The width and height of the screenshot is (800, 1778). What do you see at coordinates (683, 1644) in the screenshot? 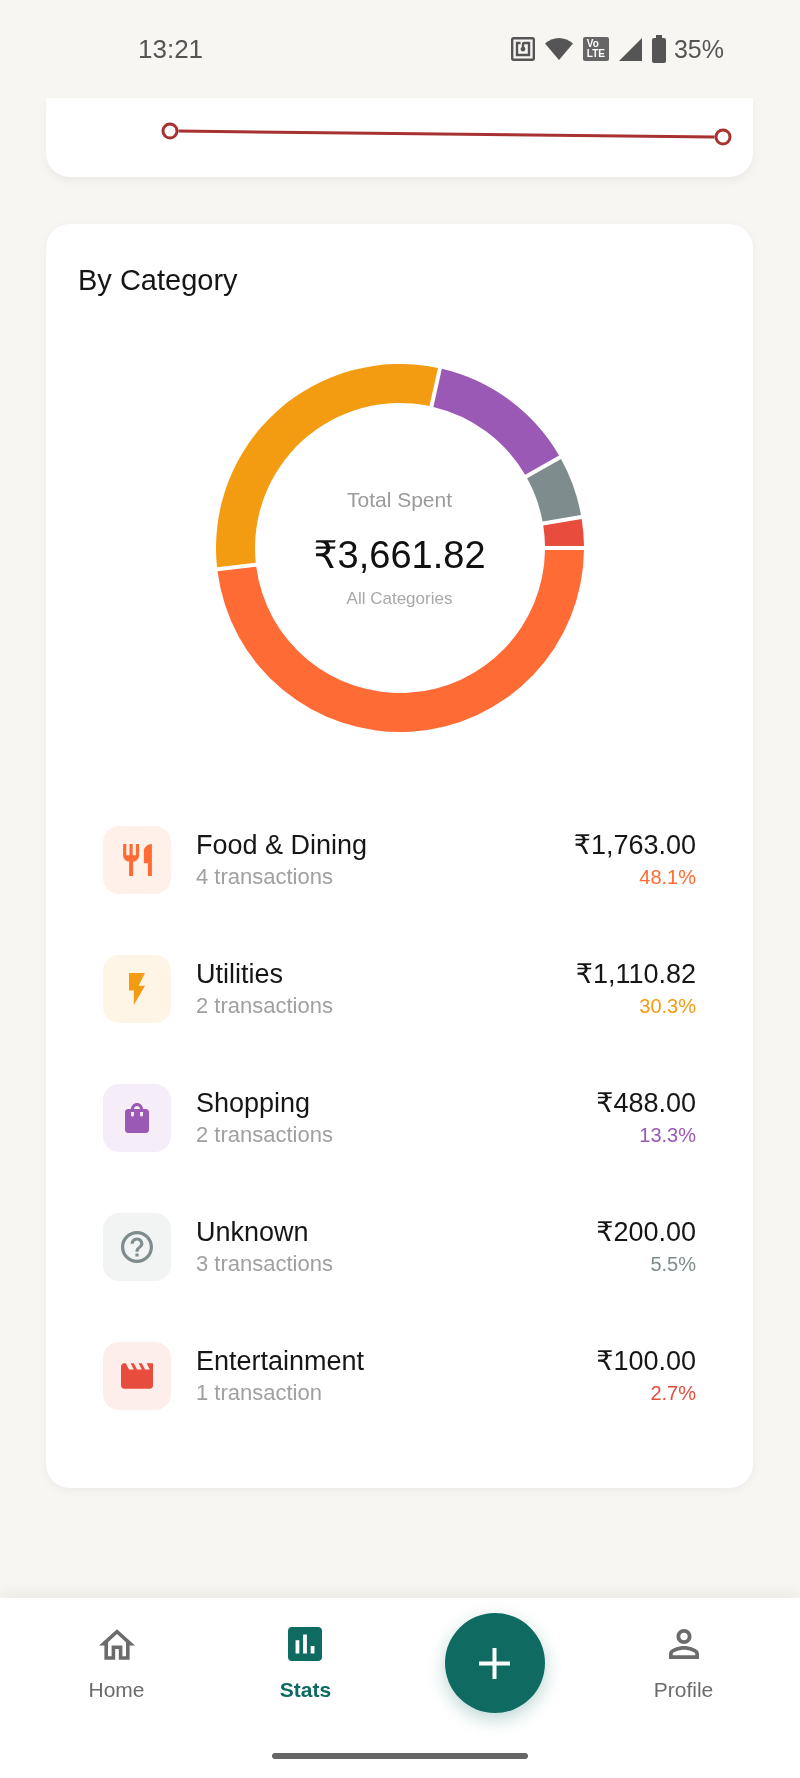
I see `person-icon` at bounding box center [683, 1644].